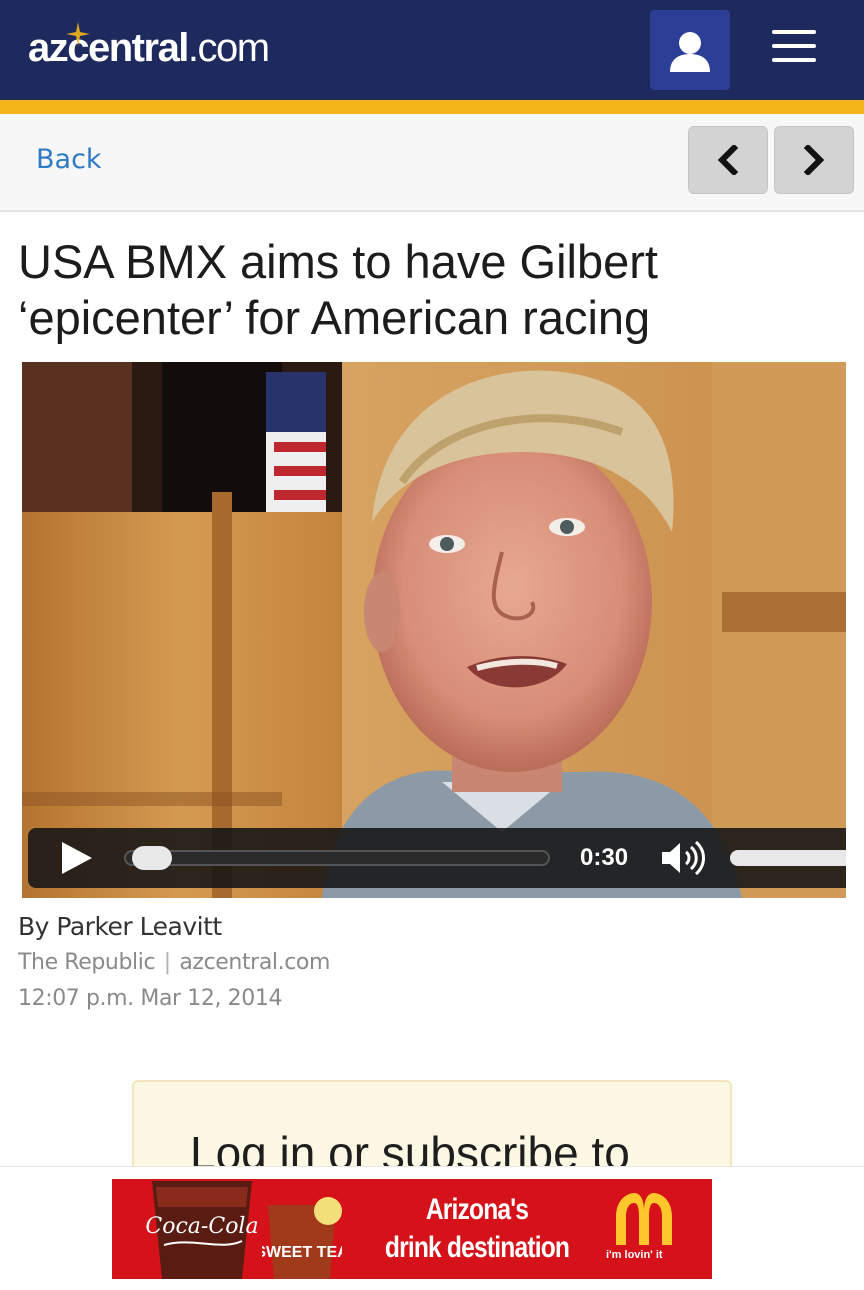  I want to click on article-nav-bar: Back, so click(432, 163).